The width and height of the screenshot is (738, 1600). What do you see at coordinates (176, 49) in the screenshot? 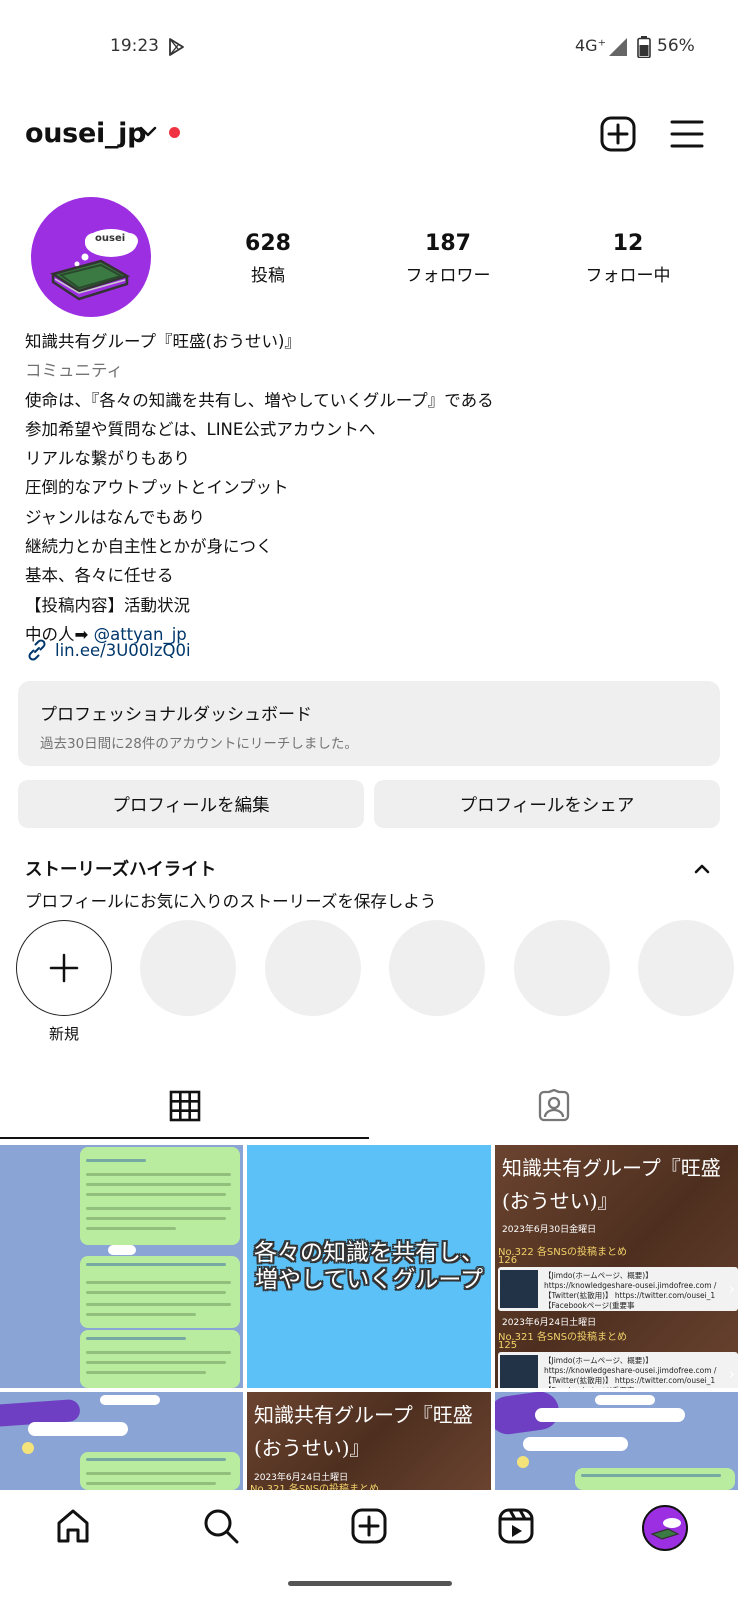
I see `play-store-icon` at bounding box center [176, 49].